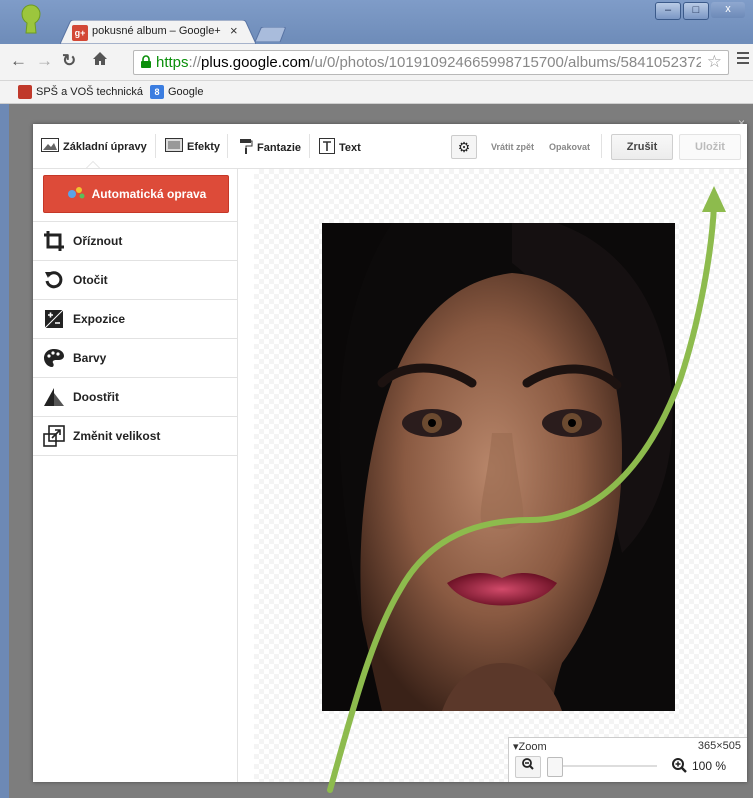 The height and width of the screenshot is (798, 753). Describe the element at coordinates (4, 451) in the screenshot. I see `window-border` at that location.